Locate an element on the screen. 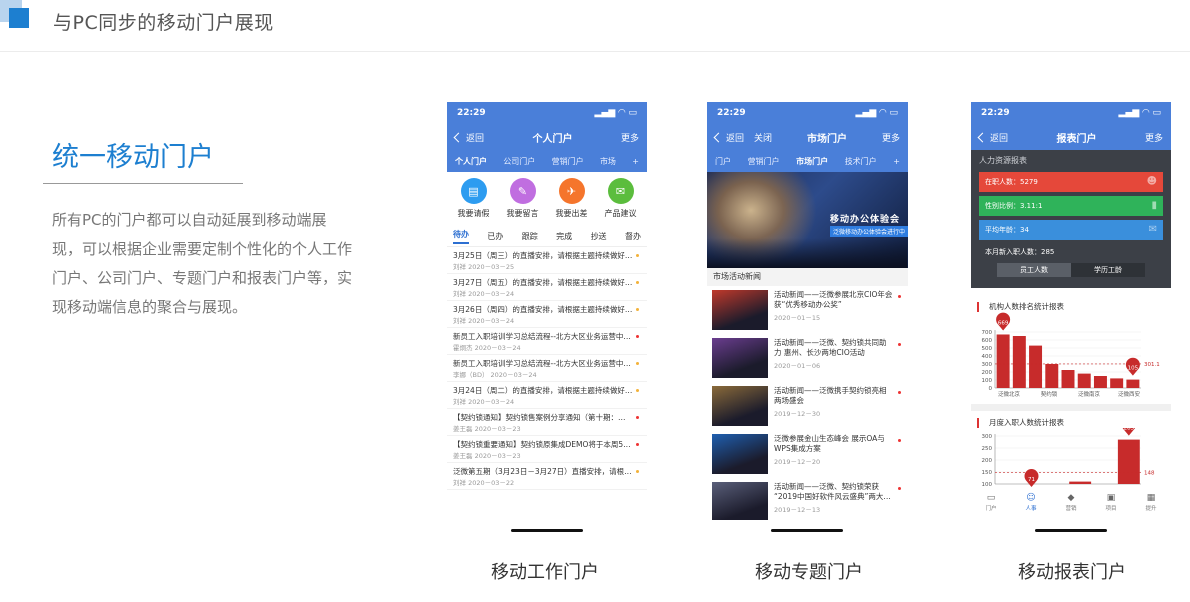 The image size is (1190, 602). quick-action-message: ✎ 我要留言 is located at coordinates (522, 198).